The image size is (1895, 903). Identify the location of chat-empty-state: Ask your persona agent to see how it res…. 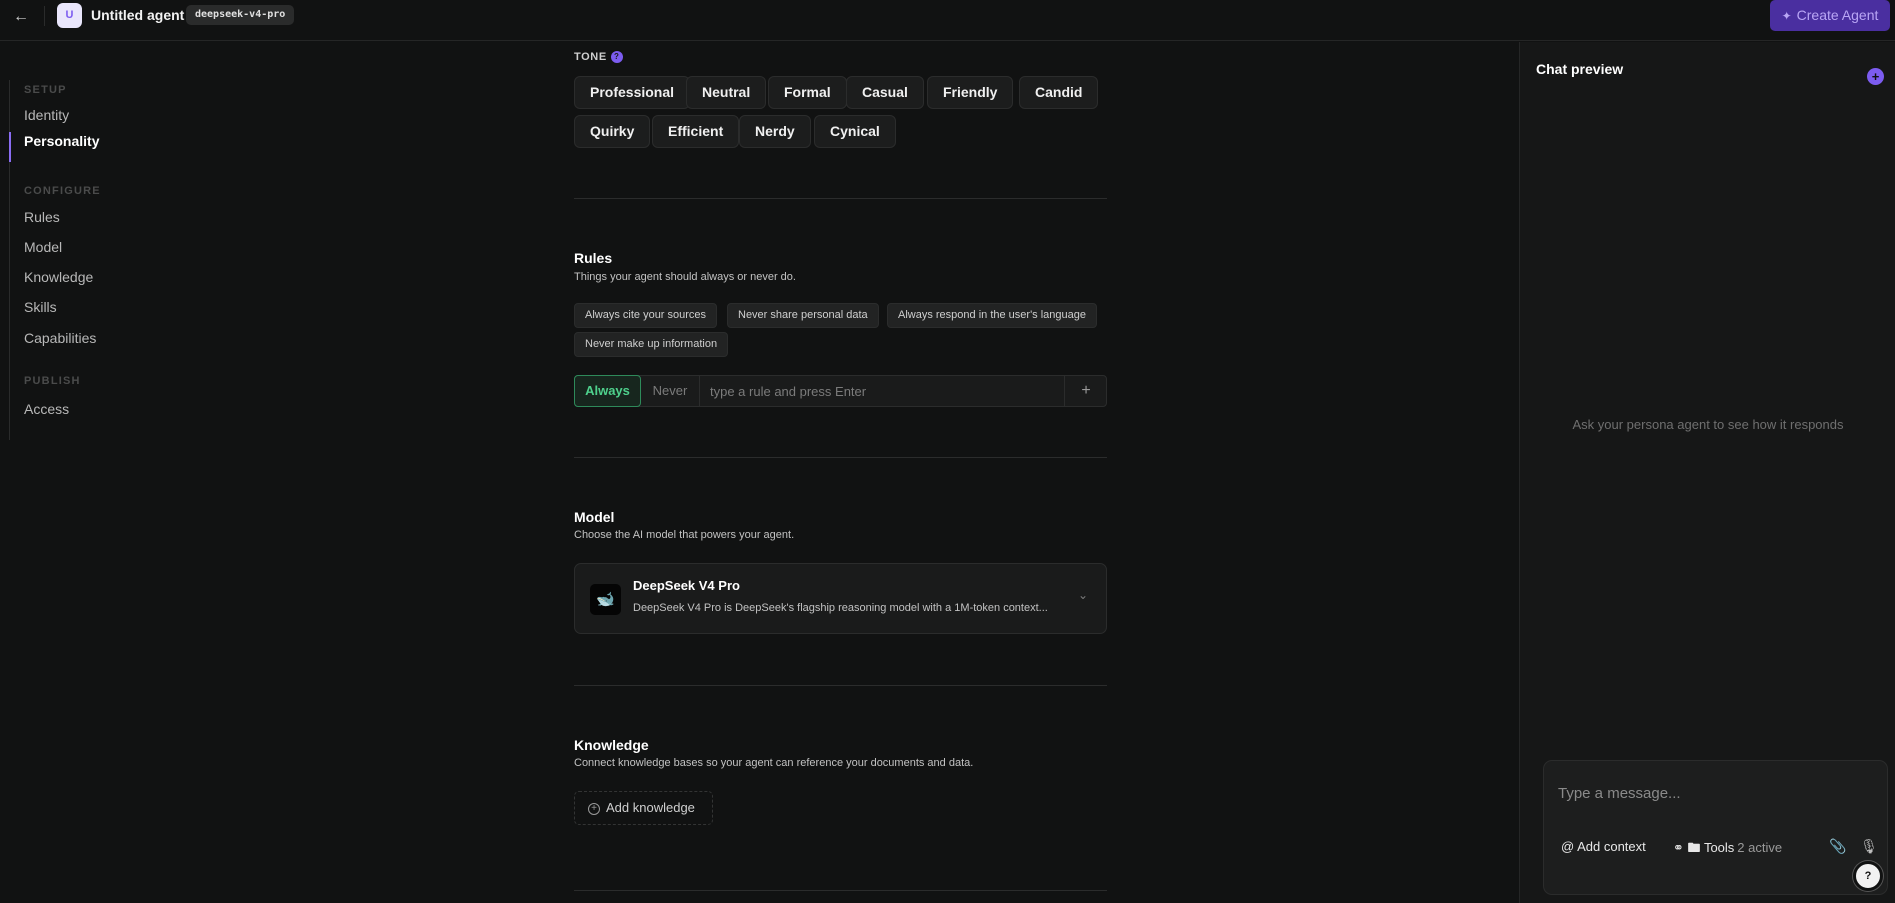
(1708, 424).